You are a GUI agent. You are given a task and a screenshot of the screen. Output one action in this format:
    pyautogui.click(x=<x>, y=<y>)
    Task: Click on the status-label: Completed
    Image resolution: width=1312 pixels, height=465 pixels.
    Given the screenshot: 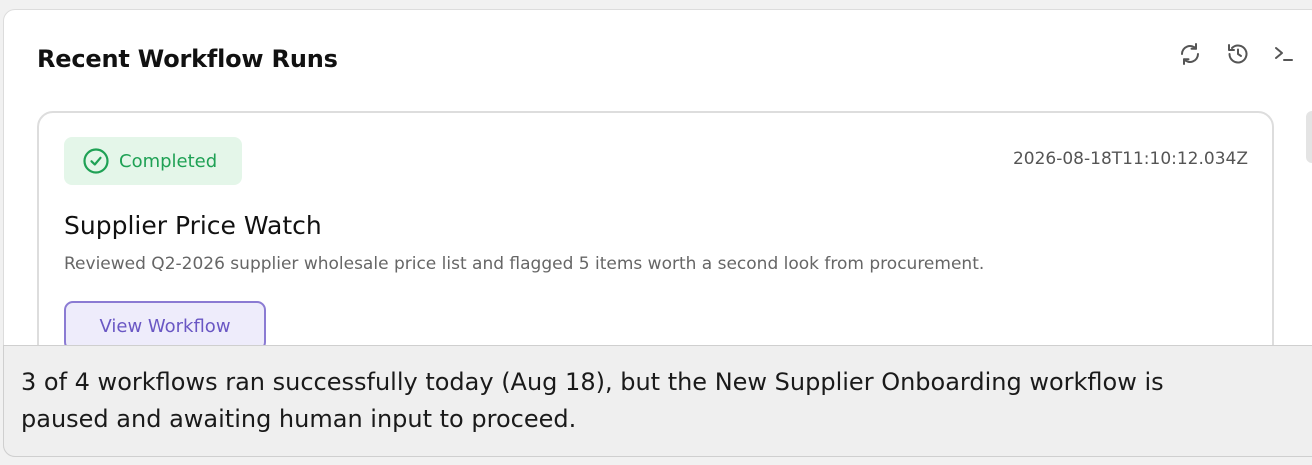 What is the action you would take?
    pyautogui.click(x=168, y=161)
    